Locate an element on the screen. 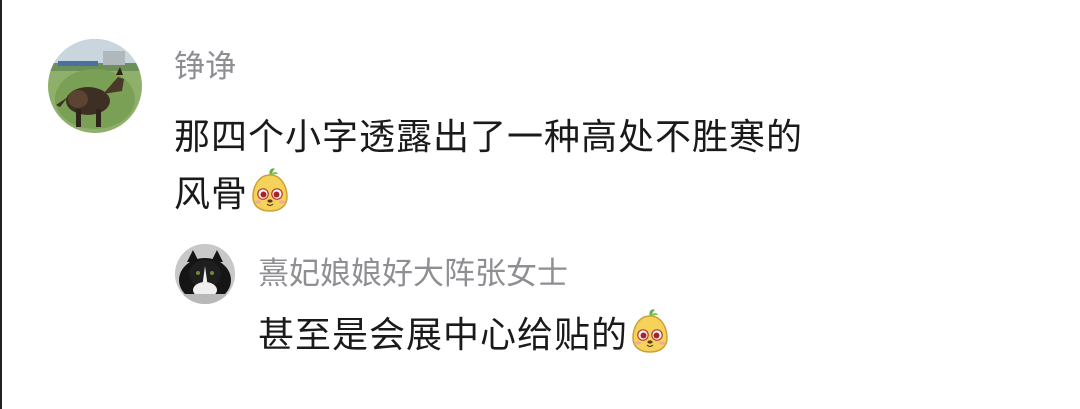 The height and width of the screenshot is (409, 1080). comment-text-line1: 那四个小字透露出了一种高处不胜寒的 is located at coordinates (489, 137).